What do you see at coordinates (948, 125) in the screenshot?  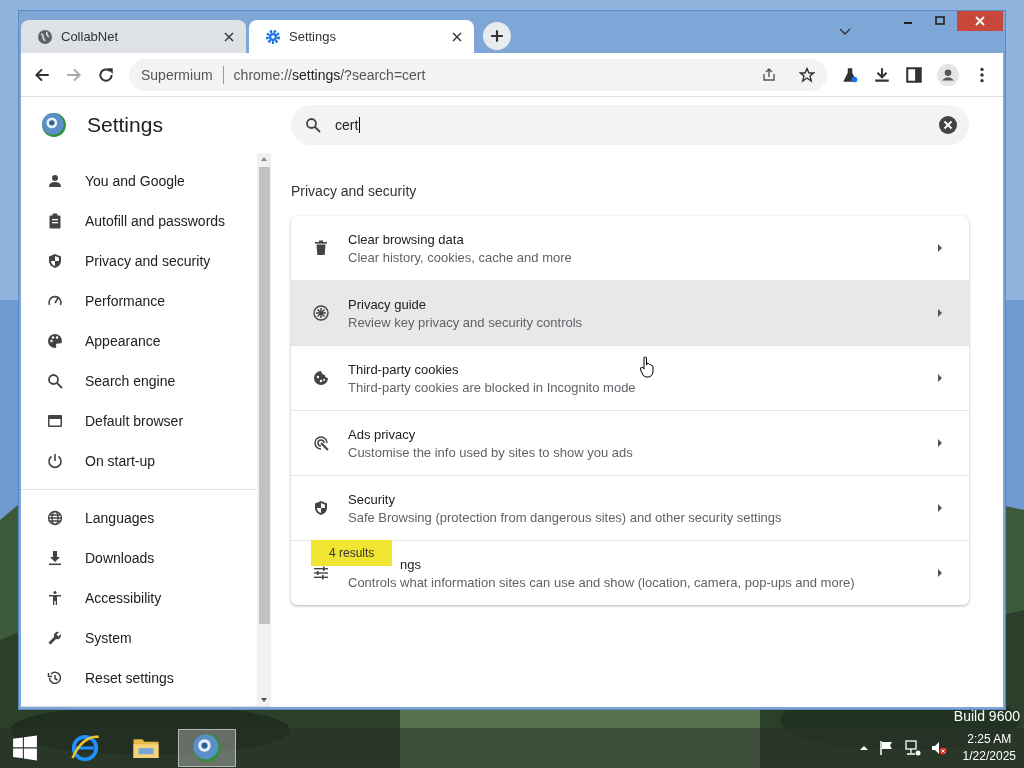 I see `clear-icon` at bounding box center [948, 125].